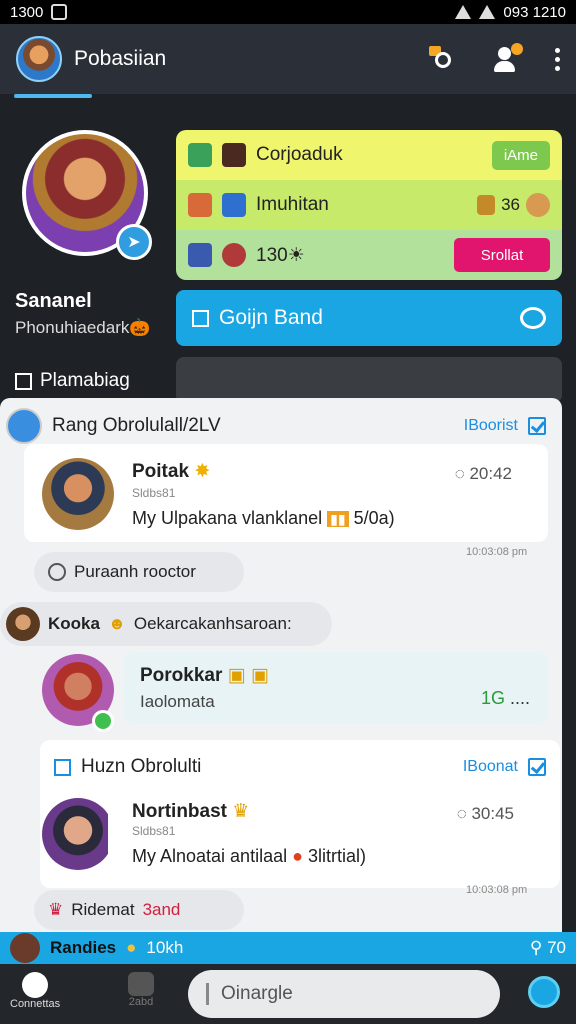  What do you see at coordinates (300, 767) in the screenshot?
I see `post-header: Huzn Obrolulti IBoonat` at bounding box center [300, 767].